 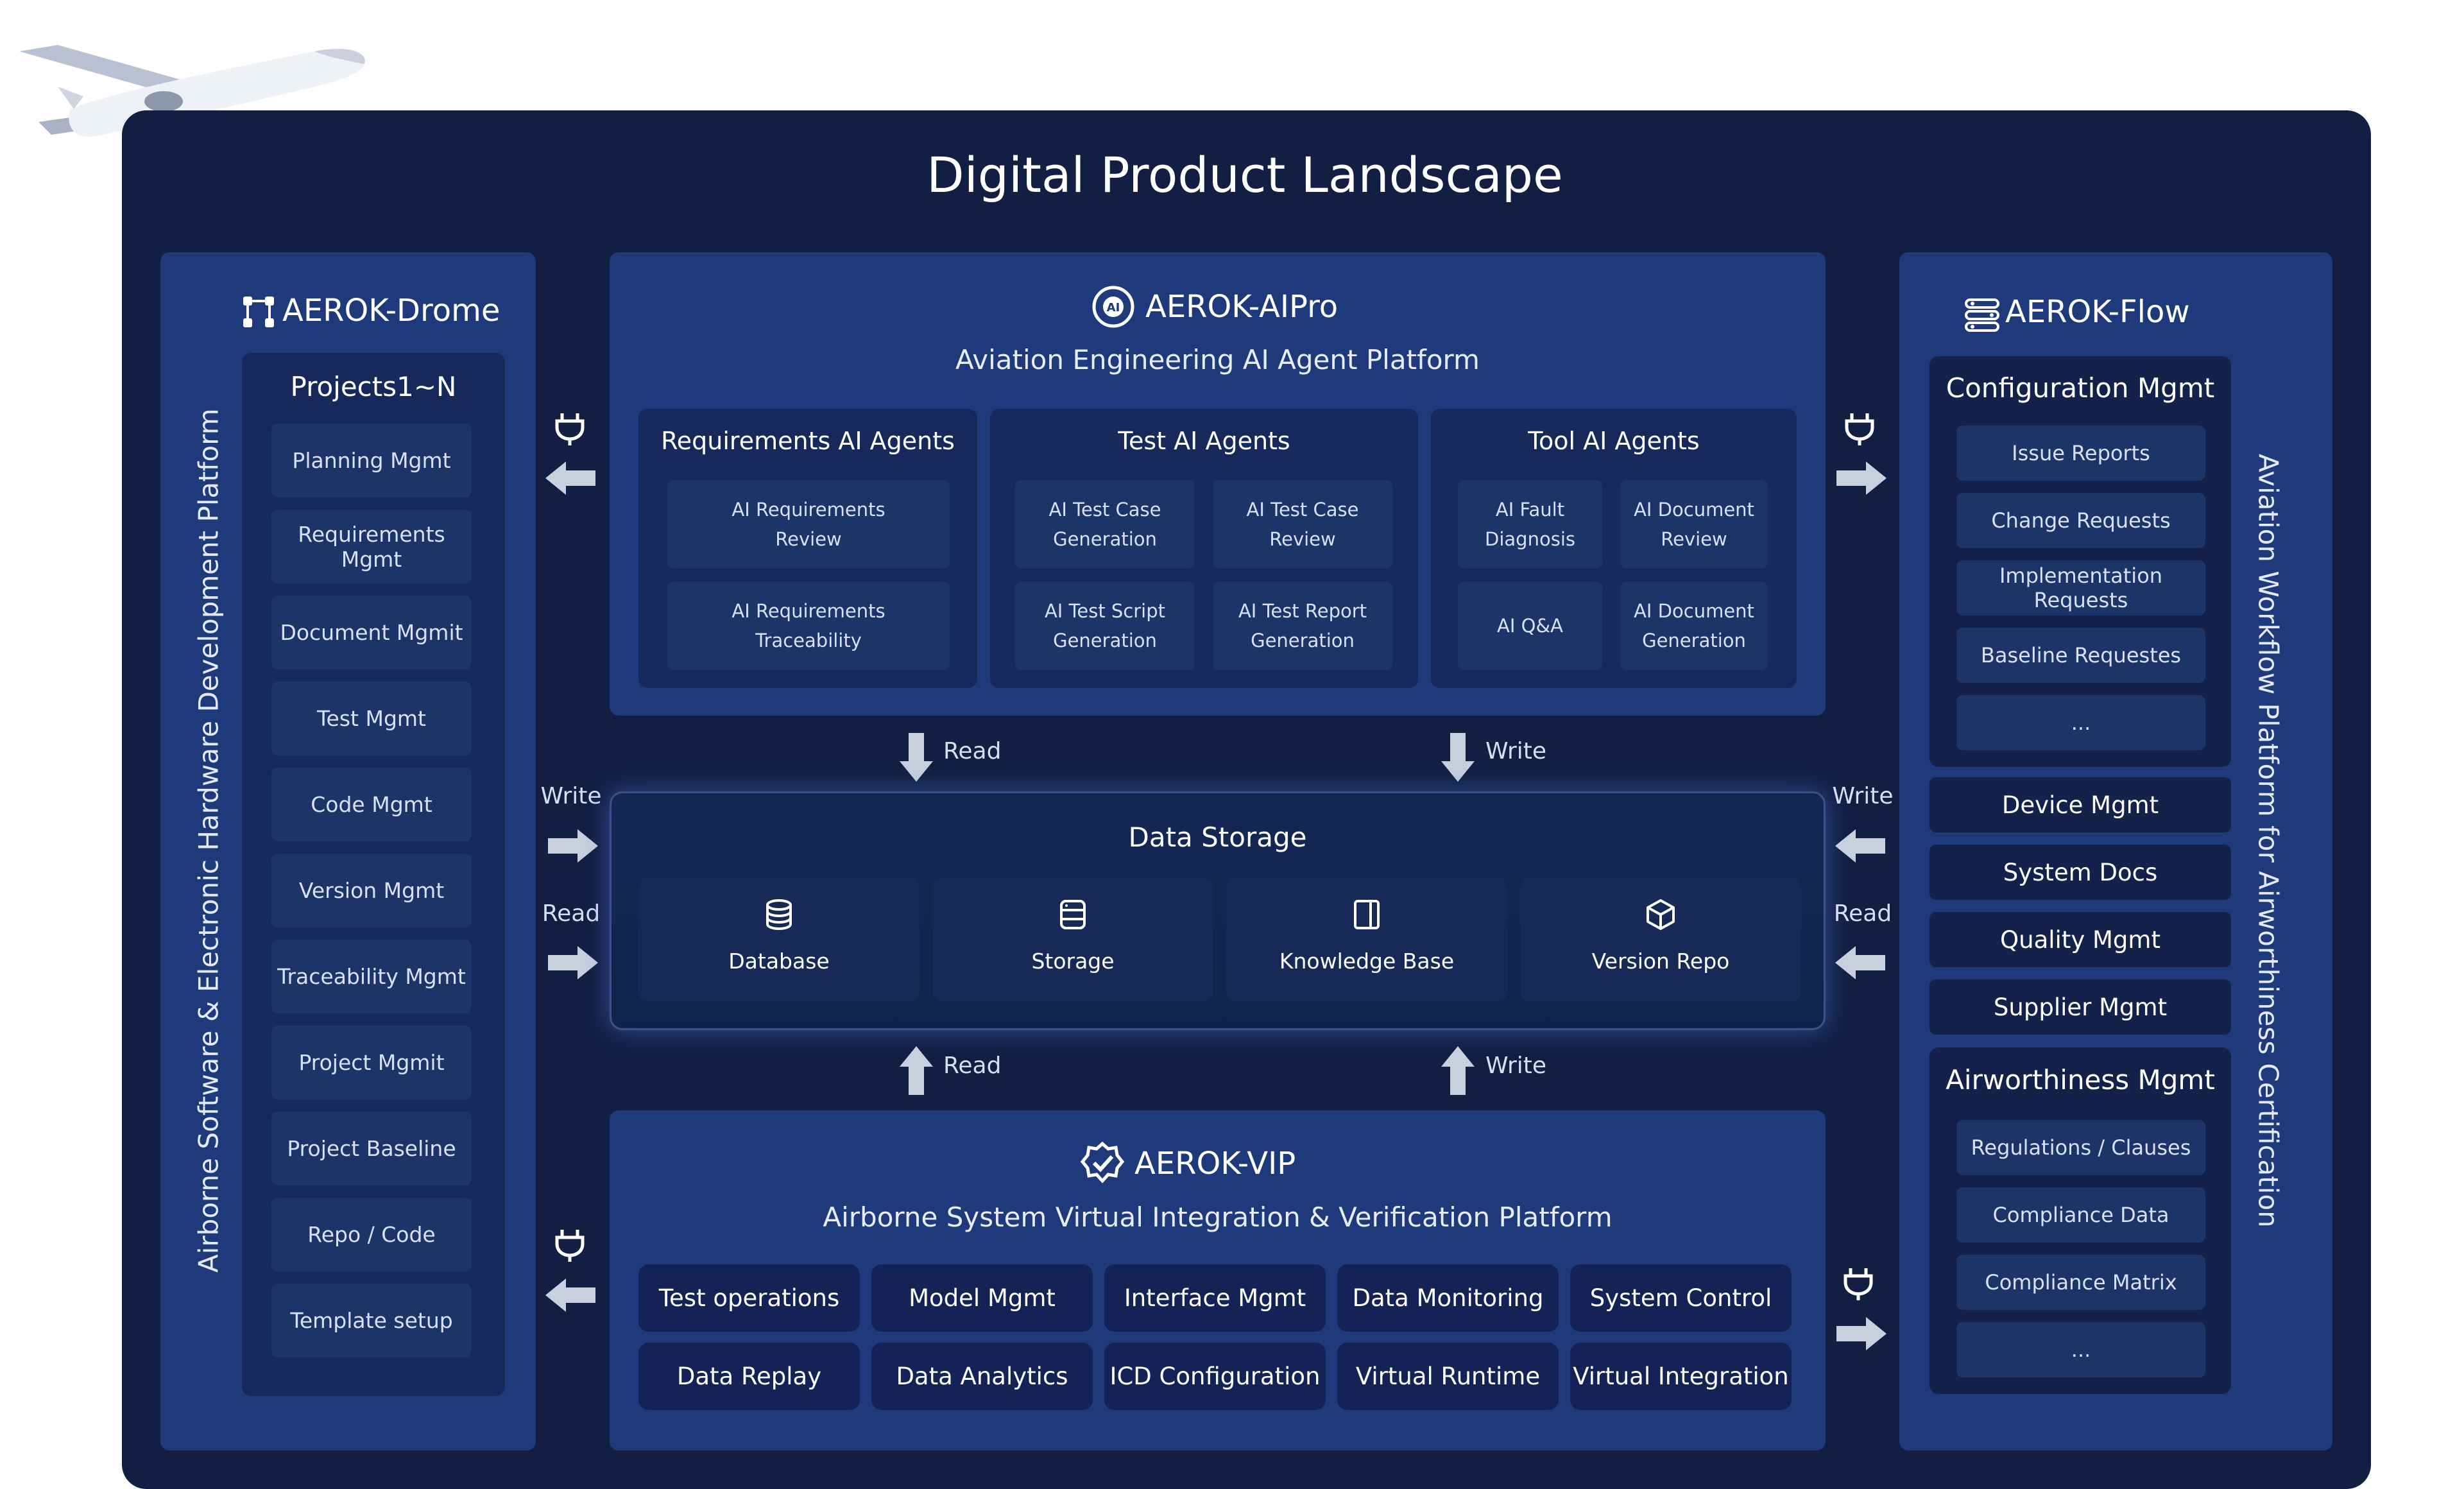 I want to click on vip-write-label: Write, so click(x=1516, y=1066).